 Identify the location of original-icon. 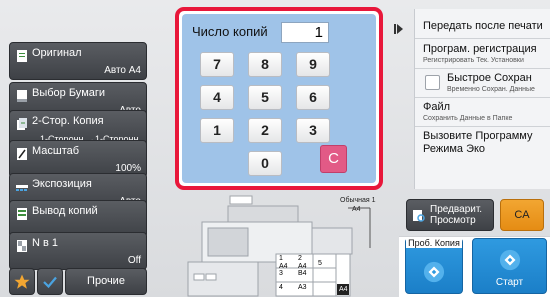
(22, 56).